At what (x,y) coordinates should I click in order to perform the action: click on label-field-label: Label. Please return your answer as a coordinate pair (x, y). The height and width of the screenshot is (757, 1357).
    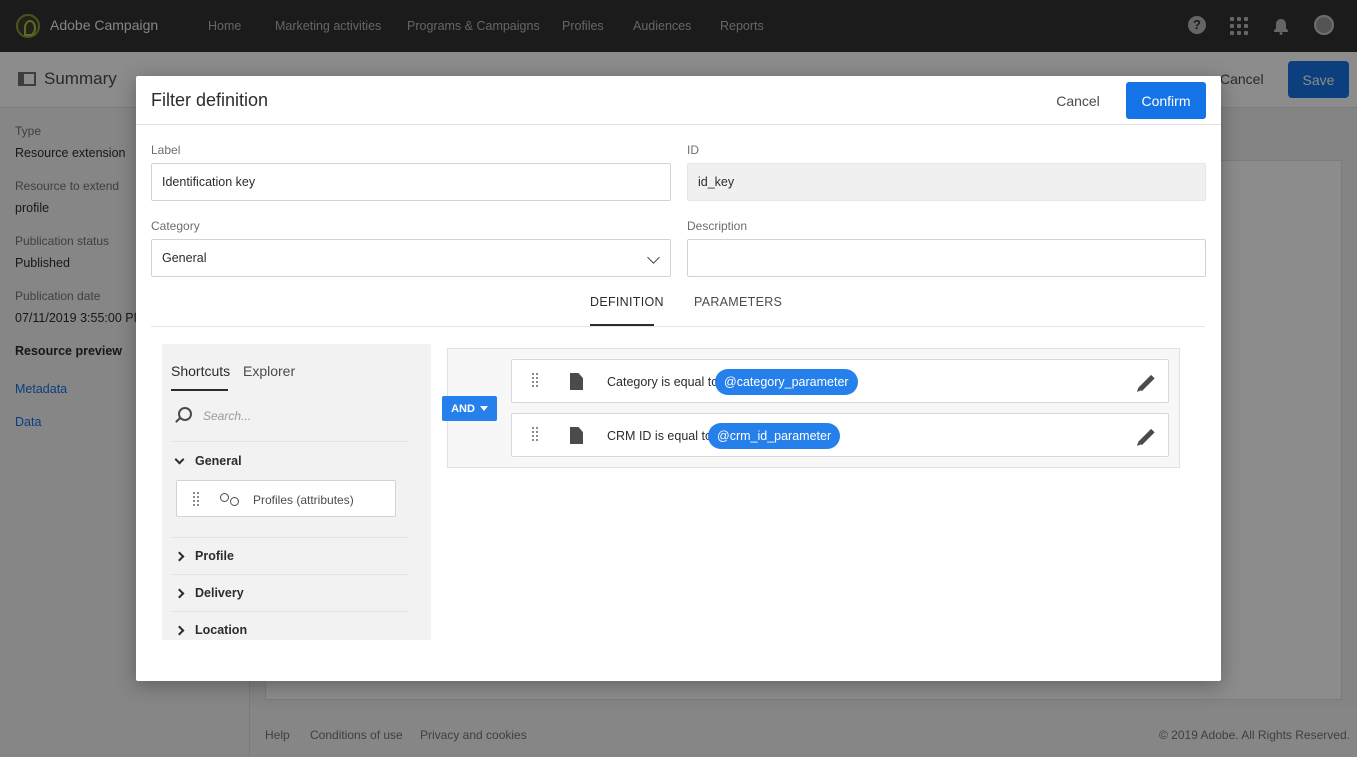
    Looking at the image, I should click on (166, 150).